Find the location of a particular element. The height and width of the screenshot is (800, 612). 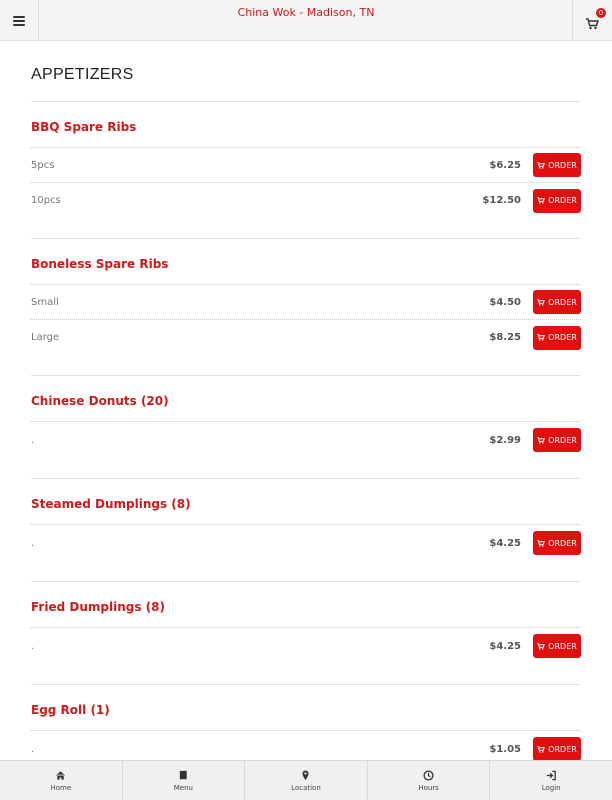

nav-label: Home is located at coordinates (61, 787).